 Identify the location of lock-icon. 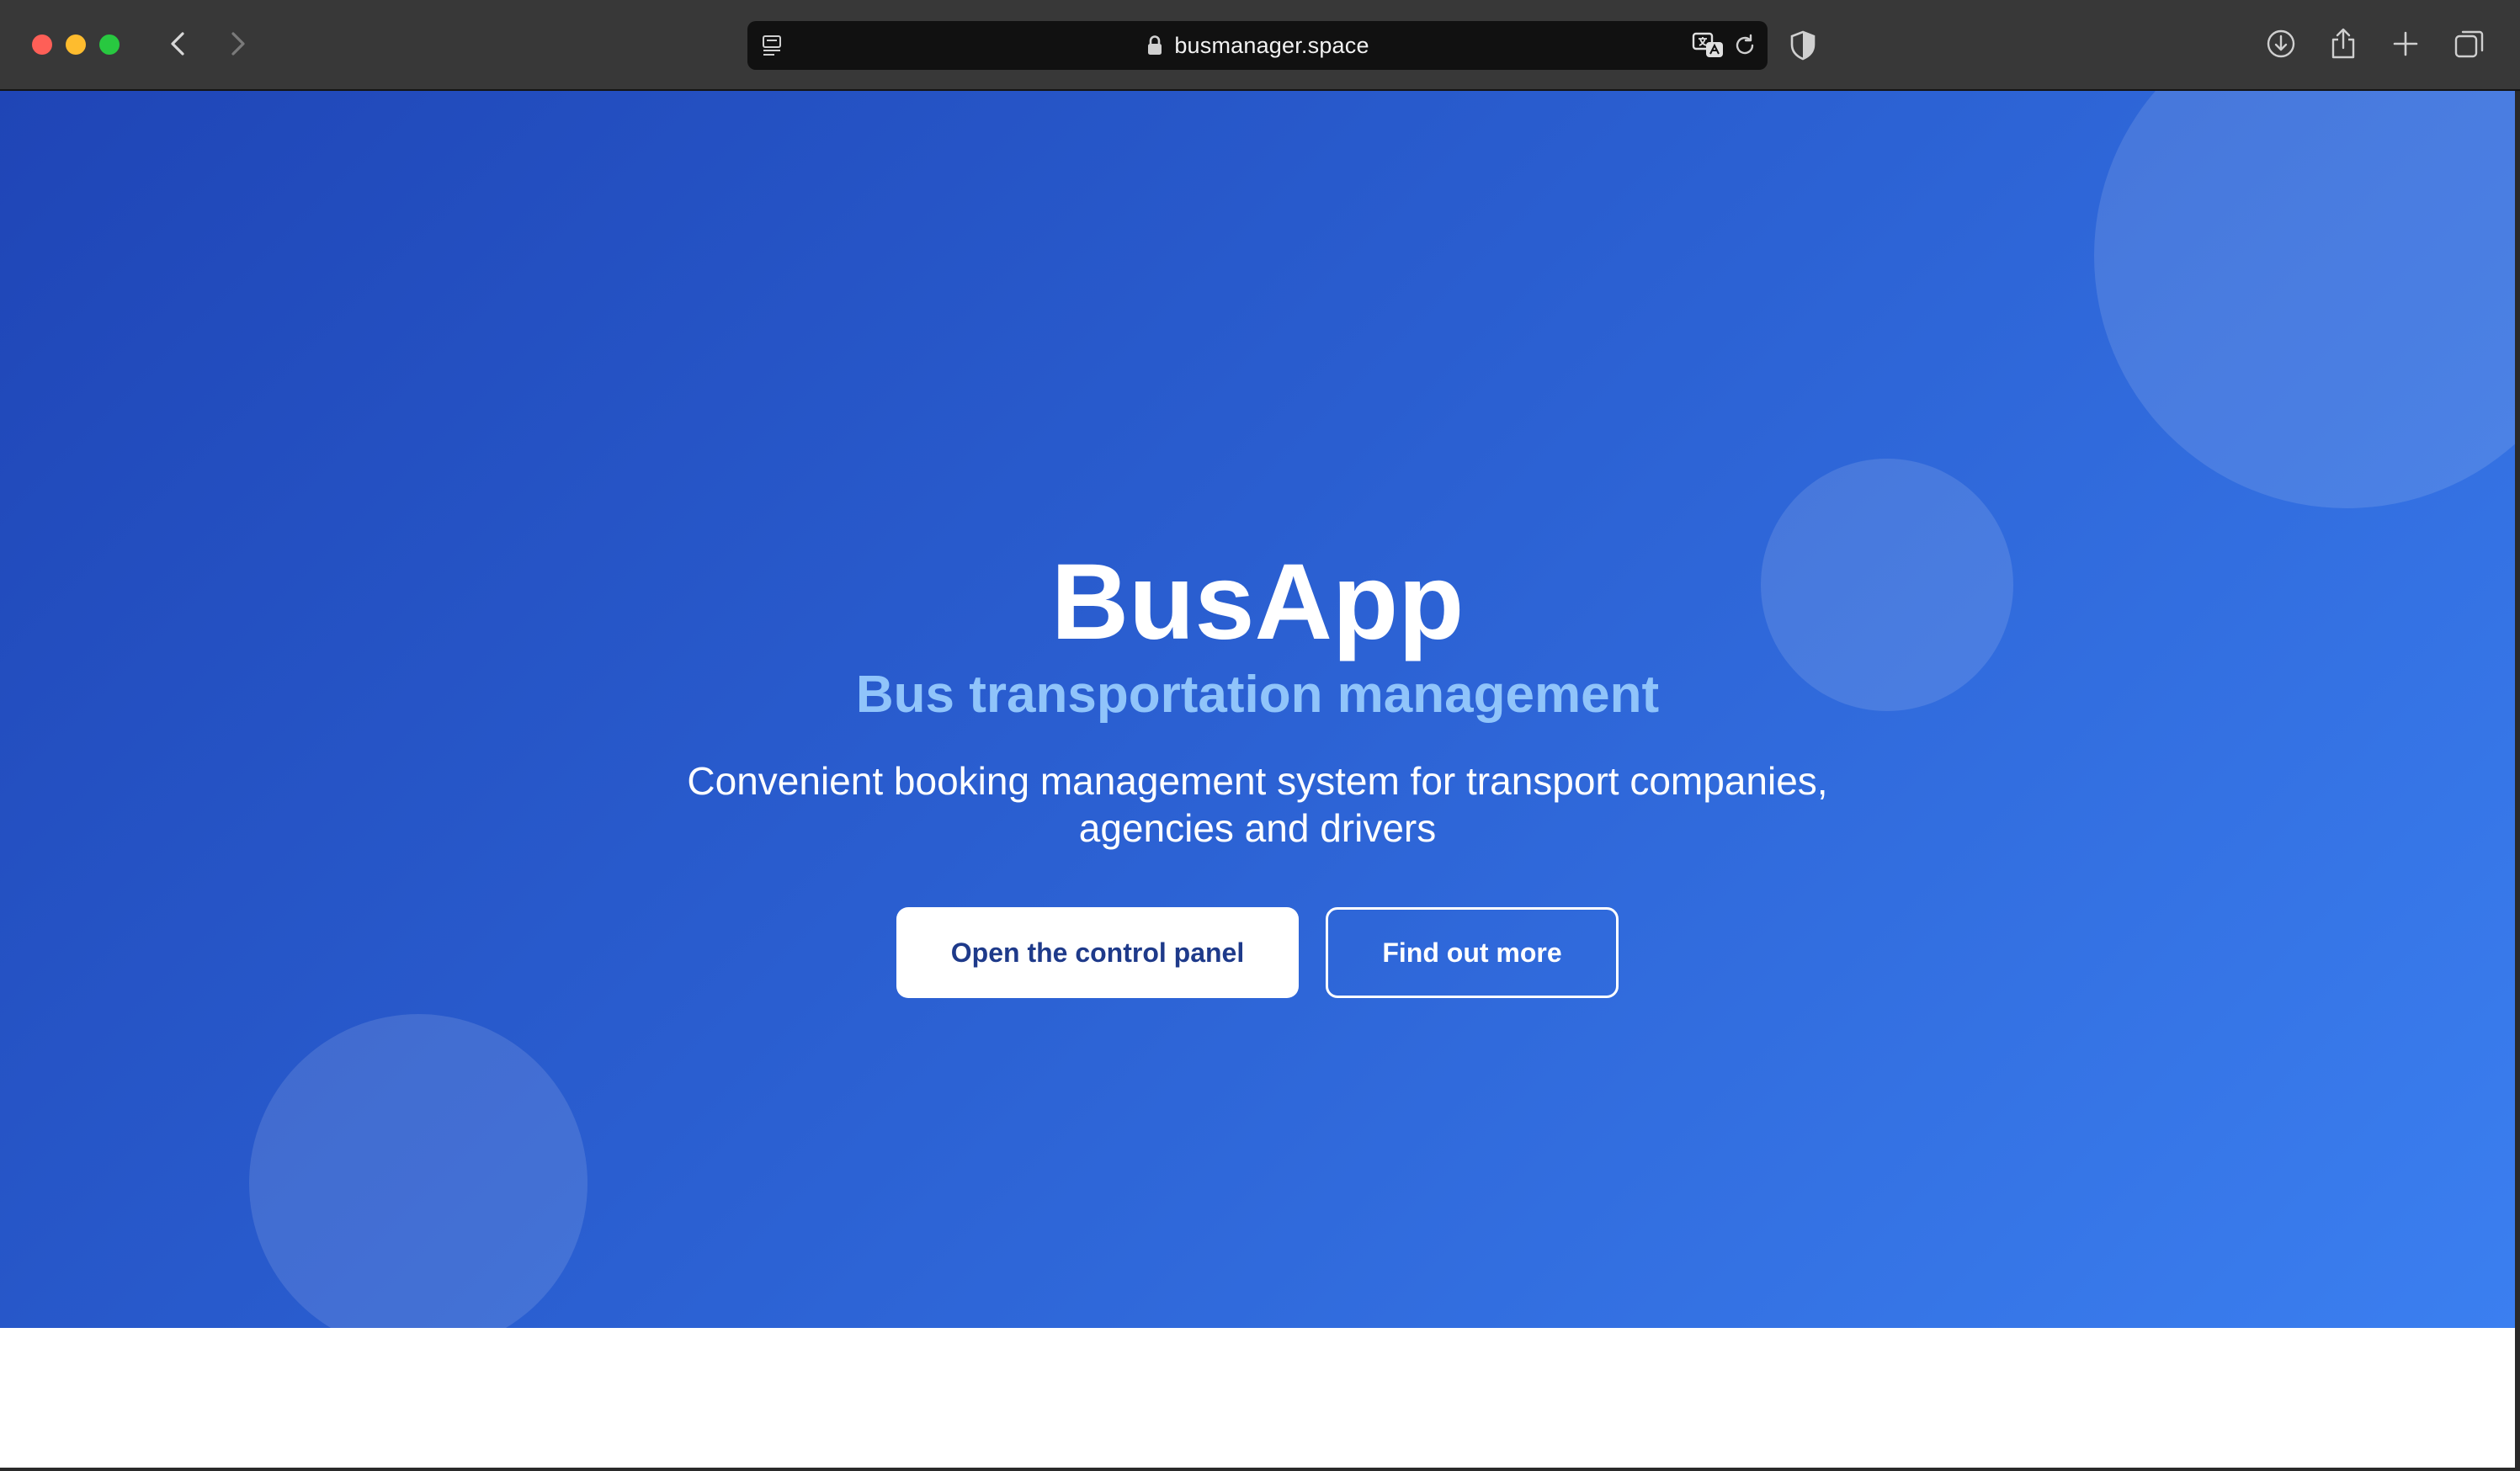
(1155, 45).